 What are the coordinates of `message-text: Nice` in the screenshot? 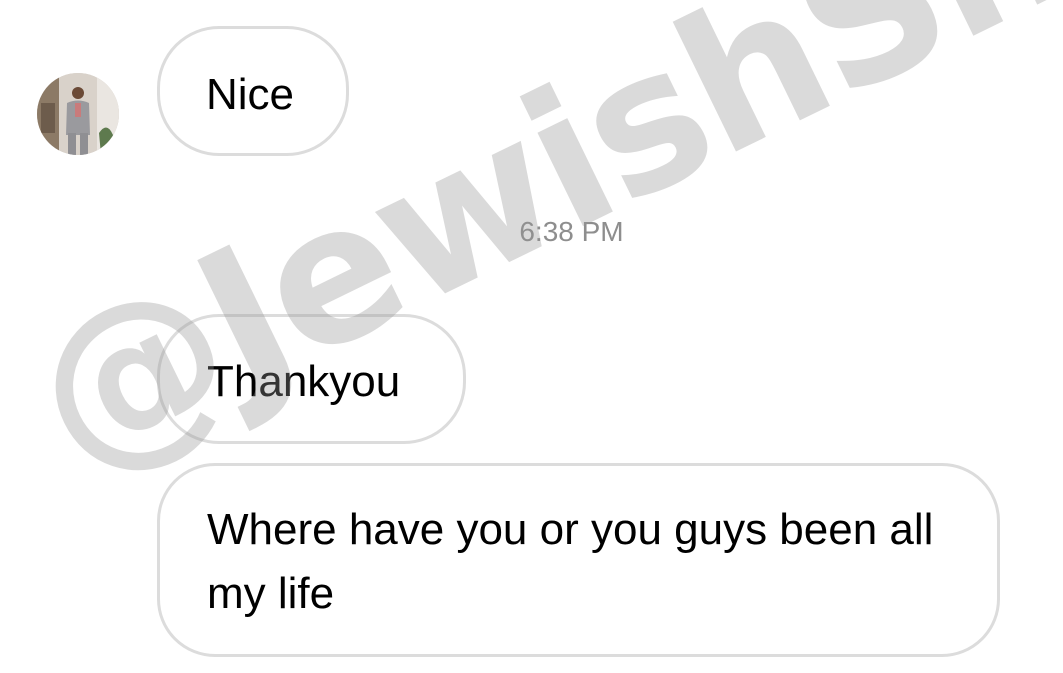 It's located at (250, 94).